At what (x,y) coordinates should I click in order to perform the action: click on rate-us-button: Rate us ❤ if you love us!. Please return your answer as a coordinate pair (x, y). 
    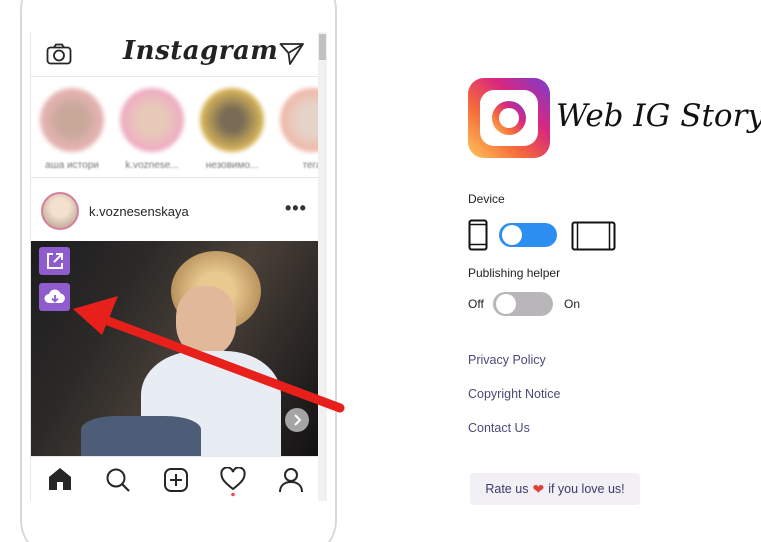
    Looking at the image, I should click on (555, 489).